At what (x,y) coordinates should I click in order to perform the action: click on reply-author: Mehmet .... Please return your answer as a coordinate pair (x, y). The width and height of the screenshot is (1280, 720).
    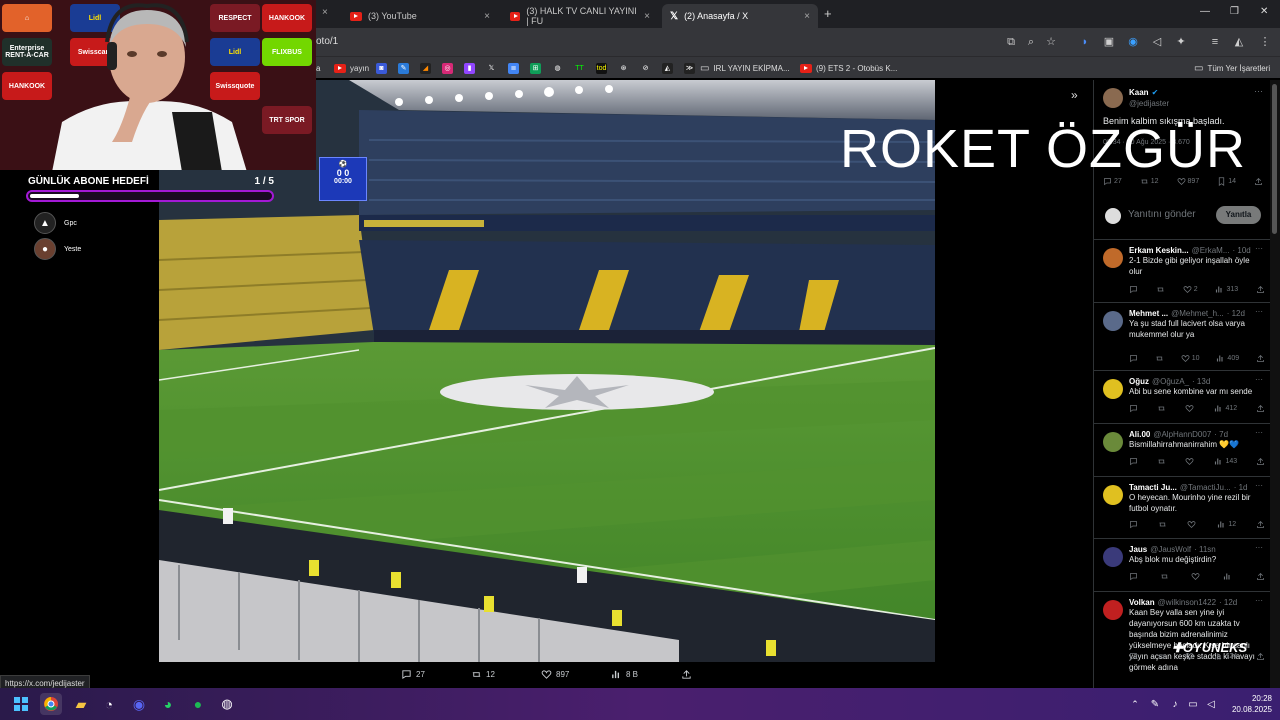
    Looking at the image, I should click on (1148, 313).